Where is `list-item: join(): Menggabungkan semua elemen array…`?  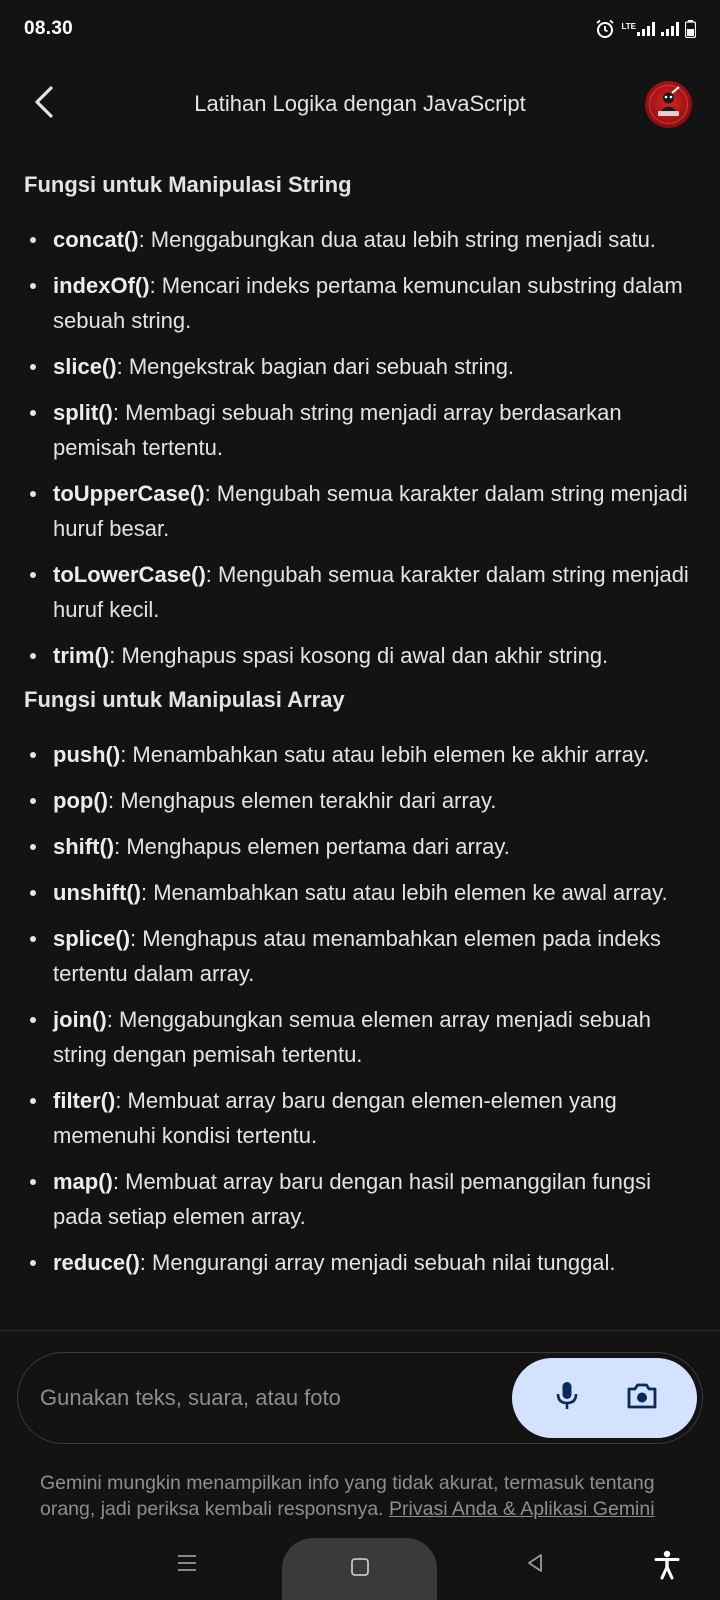 list-item: join(): Menggabungkan semua elemen array… is located at coordinates (363, 1037).